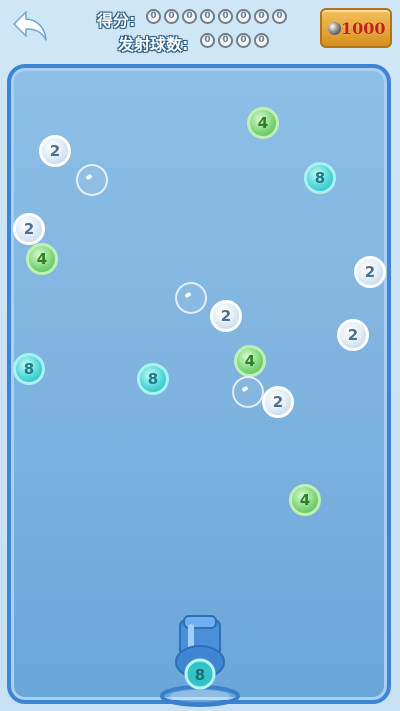 The height and width of the screenshot is (711, 400). Describe the element at coordinates (234, 40) in the screenshot. I see `shots-digits: 0 0 0 0` at that location.